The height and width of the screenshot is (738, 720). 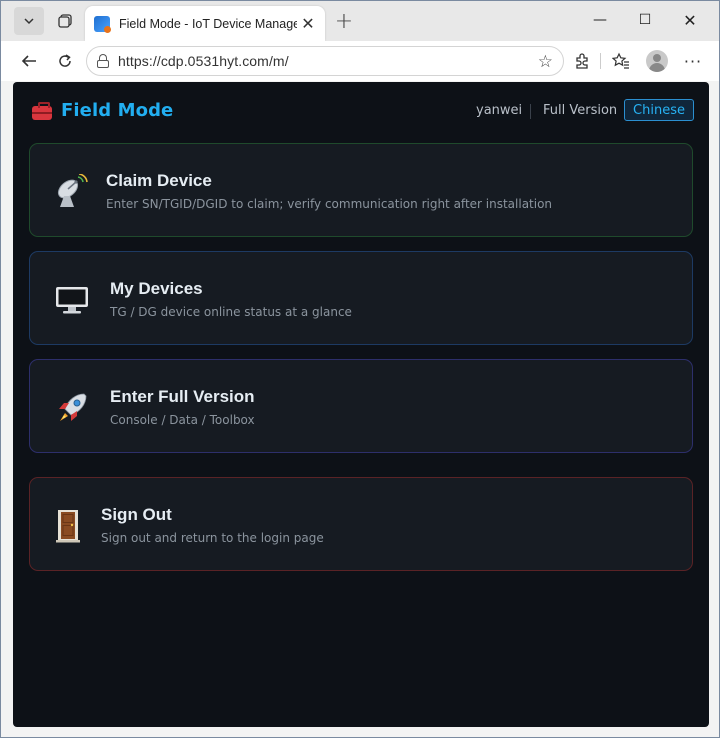 I want to click on maximize-button: ☐, so click(x=645, y=20).